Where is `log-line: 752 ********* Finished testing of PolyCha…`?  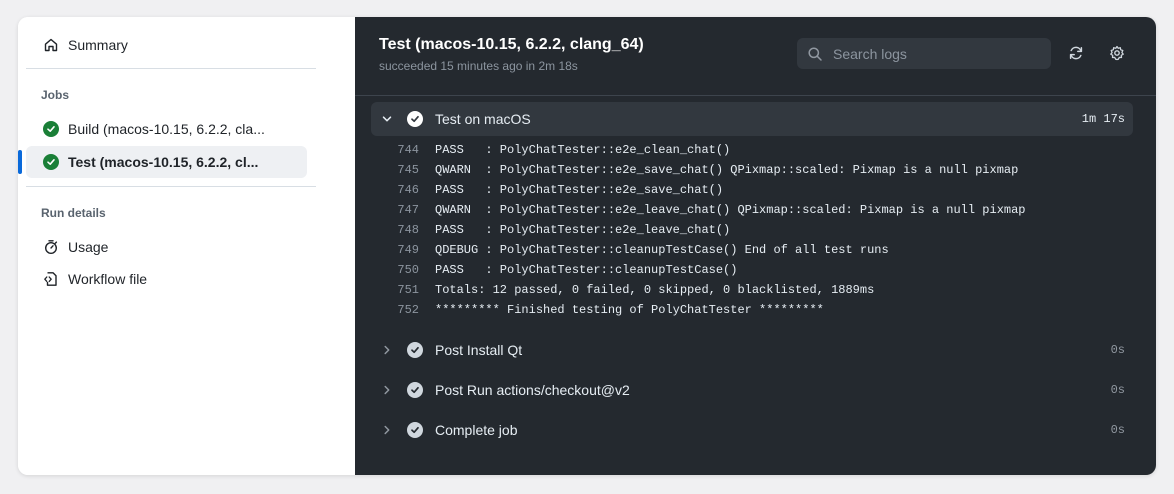 log-line: 752 ********* Finished testing of PolyCha… is located at coordinates (751, 310).